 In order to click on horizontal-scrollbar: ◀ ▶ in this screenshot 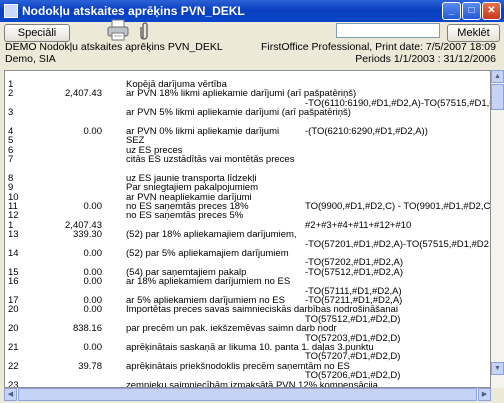, I will do `click(247, 394)`.